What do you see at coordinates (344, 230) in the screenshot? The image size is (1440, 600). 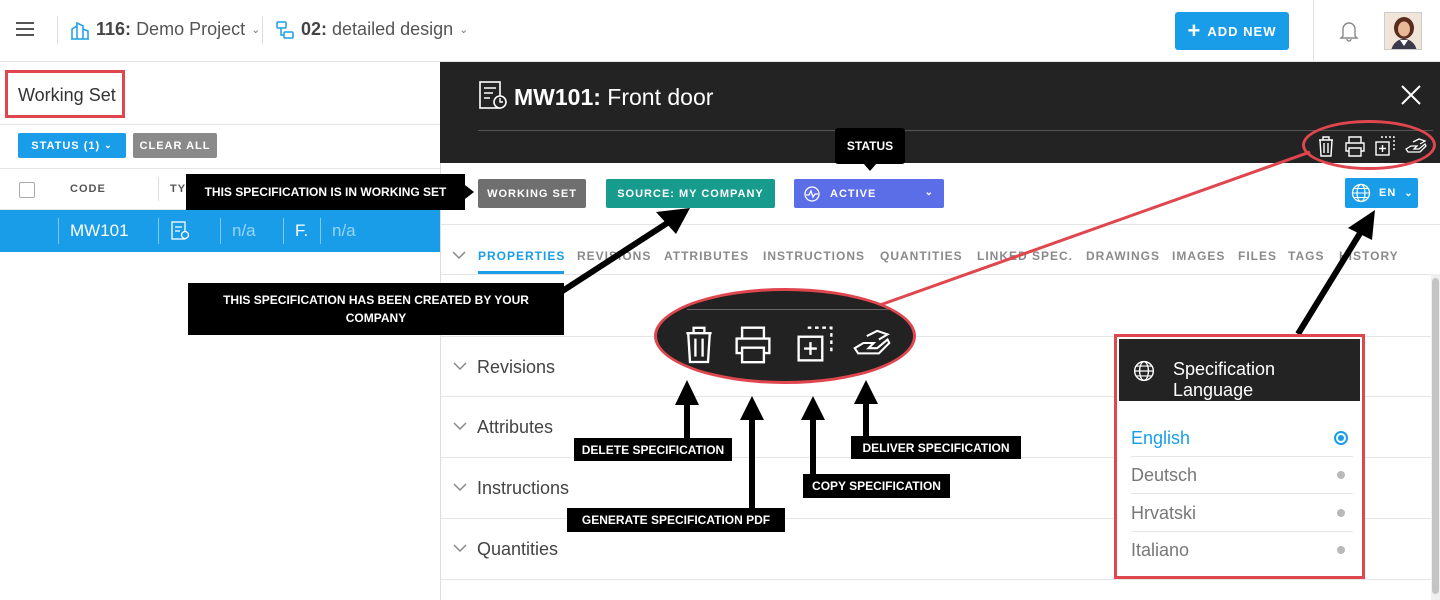 I see `row-cell: n/a` at bounding box center [344, 230].